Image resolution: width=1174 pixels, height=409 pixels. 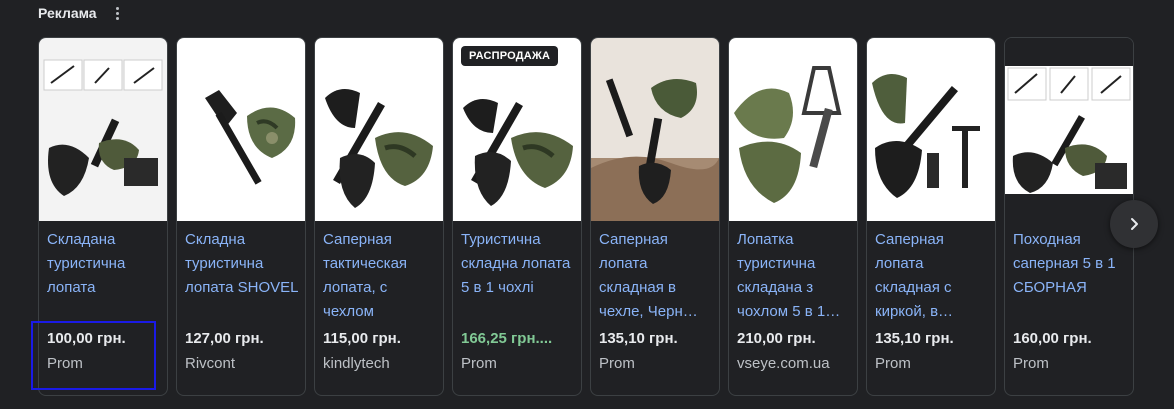 I want to click on product-price: 115,00 грн., so click(x=362, y=338).